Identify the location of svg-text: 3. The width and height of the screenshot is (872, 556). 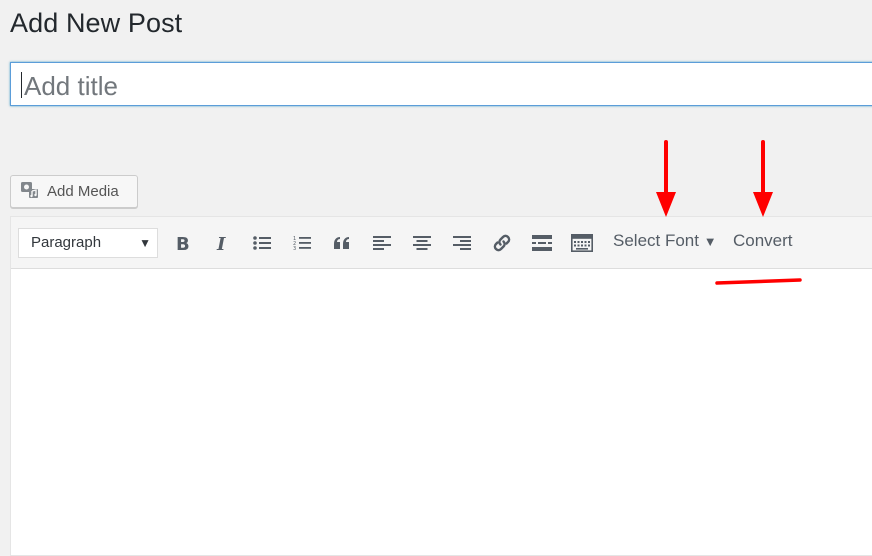
(294, 248).